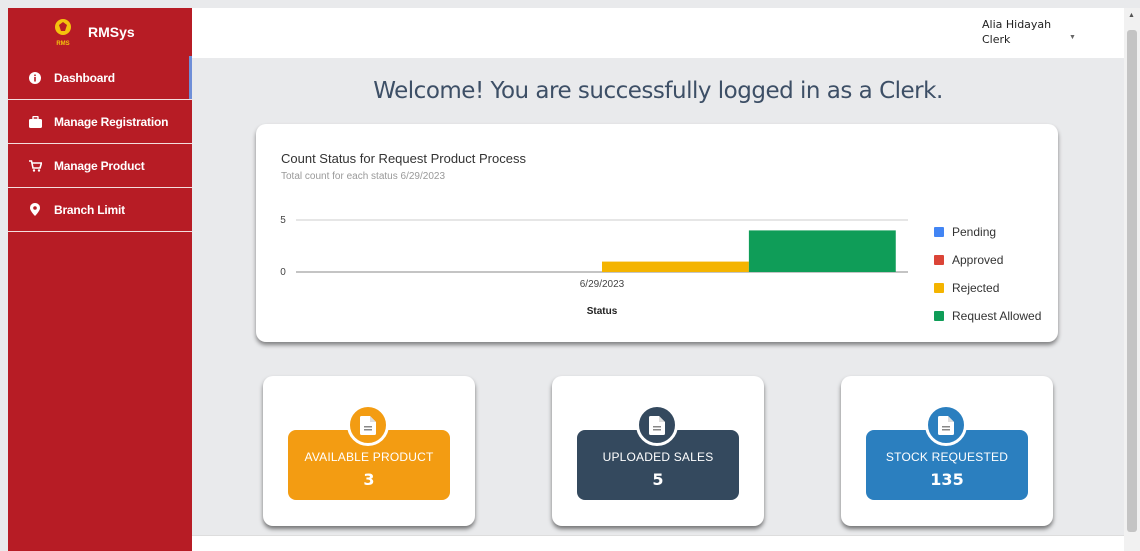 This screenshot has height=551, width=1140. What do you see at coordinates (1016, 32) in the screenshot?
I see `user-menu: Alia Hidayah Clerk` at bounding box center [1016, 32].